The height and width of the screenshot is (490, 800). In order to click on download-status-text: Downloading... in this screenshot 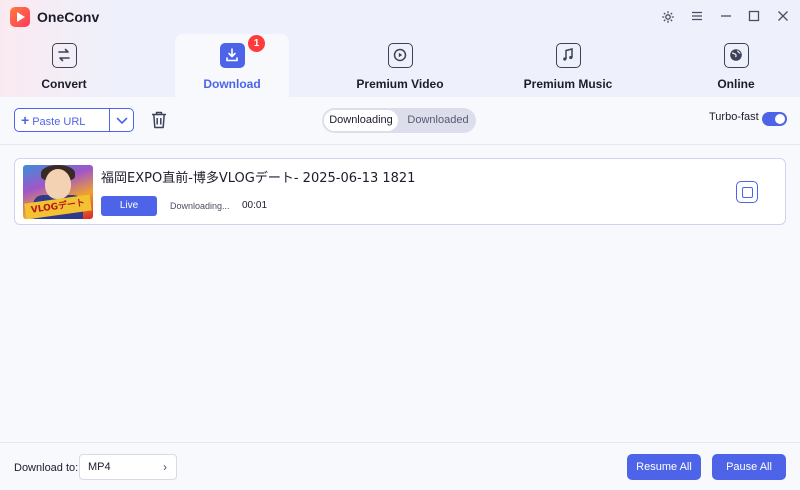, I will do `click(200, 206)`.